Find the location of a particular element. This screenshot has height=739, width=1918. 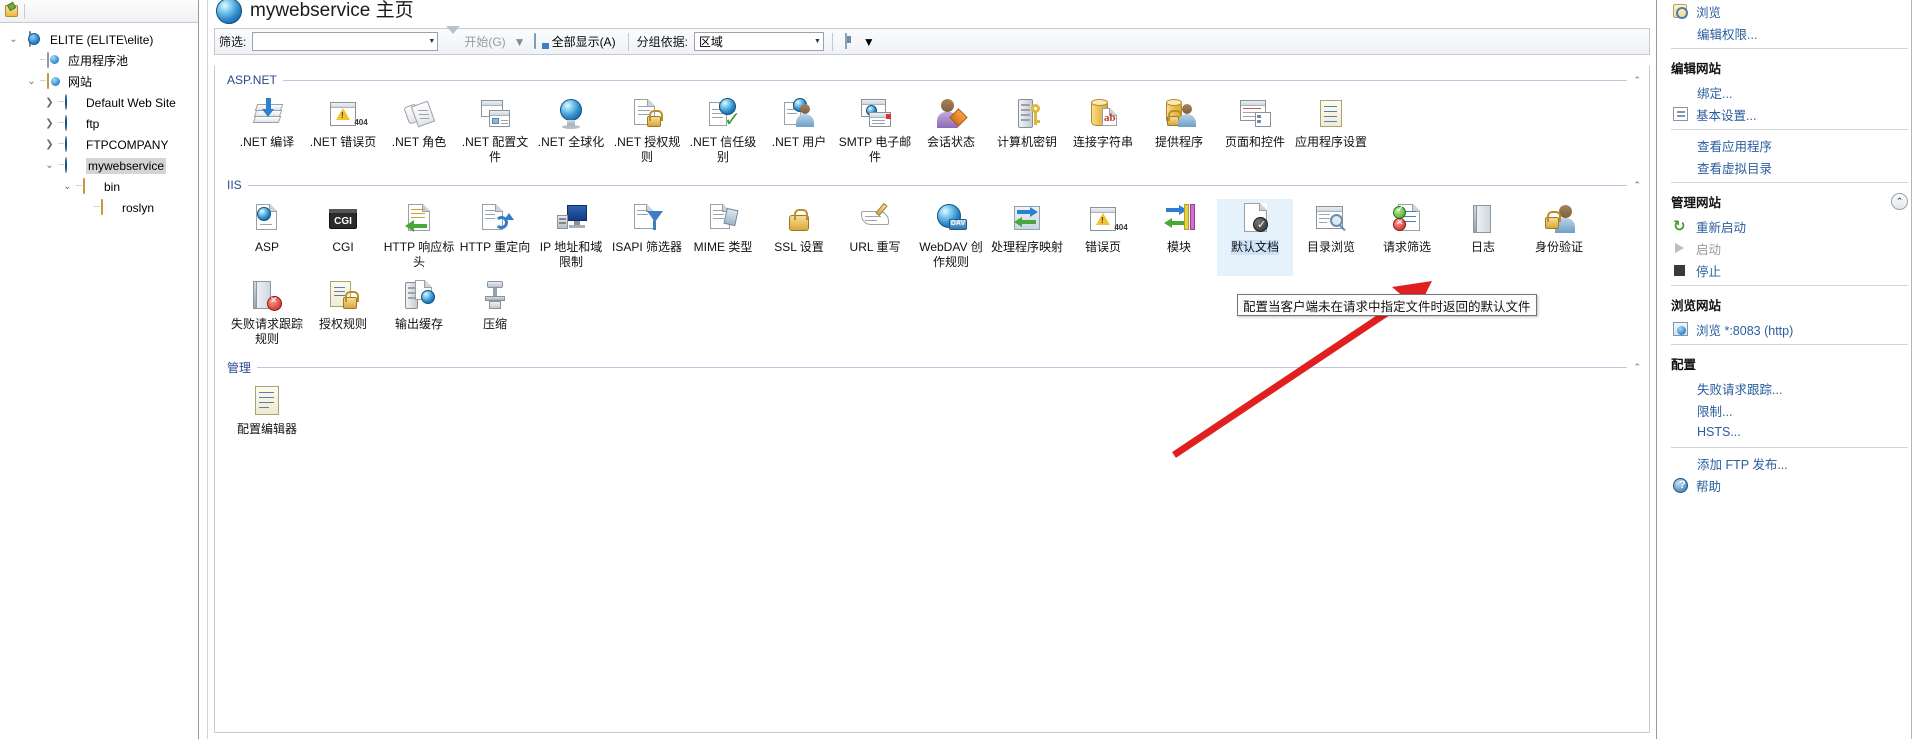

filter-go-button: 开始(G) is located at coordinates (475, 39).